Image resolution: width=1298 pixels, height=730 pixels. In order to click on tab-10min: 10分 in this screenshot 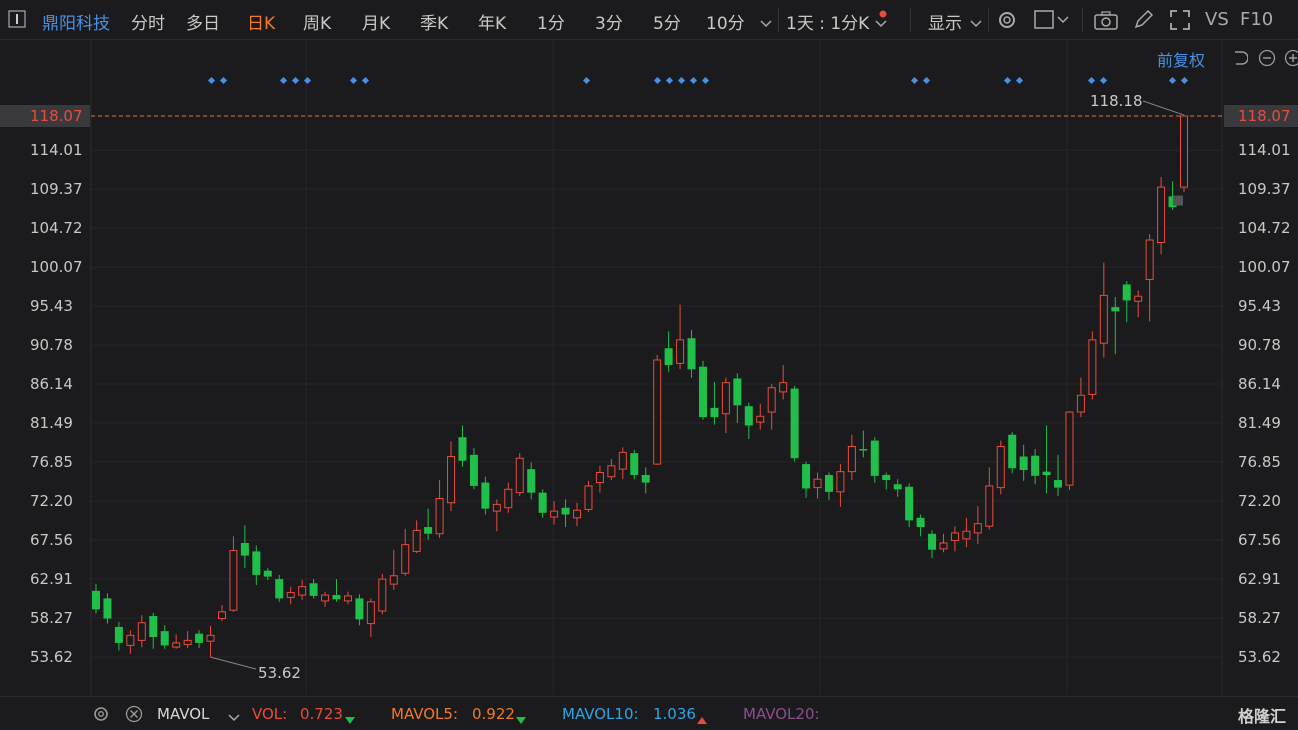, I will do `click(725, 21)`.